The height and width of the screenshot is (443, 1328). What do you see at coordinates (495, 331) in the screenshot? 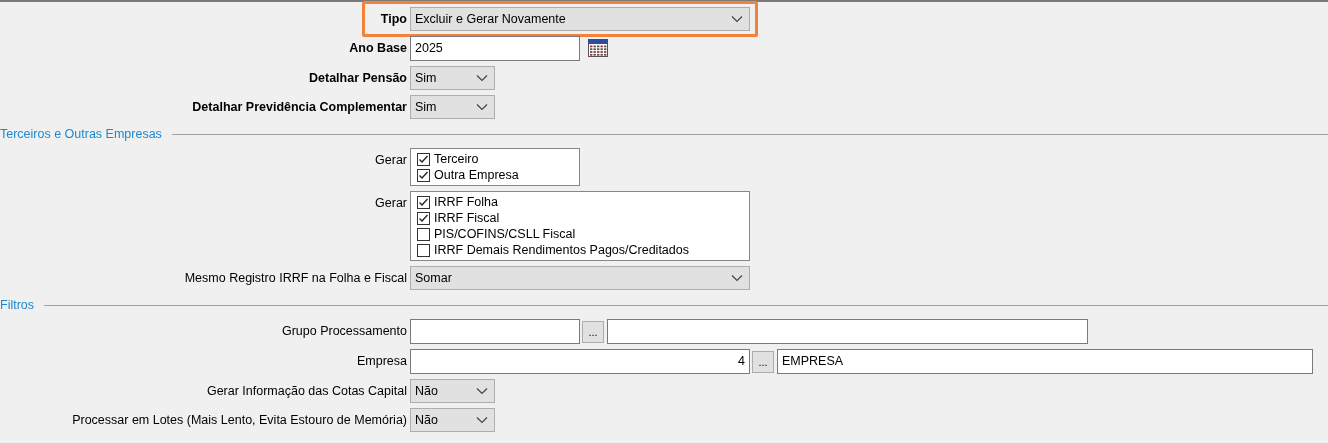
I see `code-input` at bounding box center [495, 331].